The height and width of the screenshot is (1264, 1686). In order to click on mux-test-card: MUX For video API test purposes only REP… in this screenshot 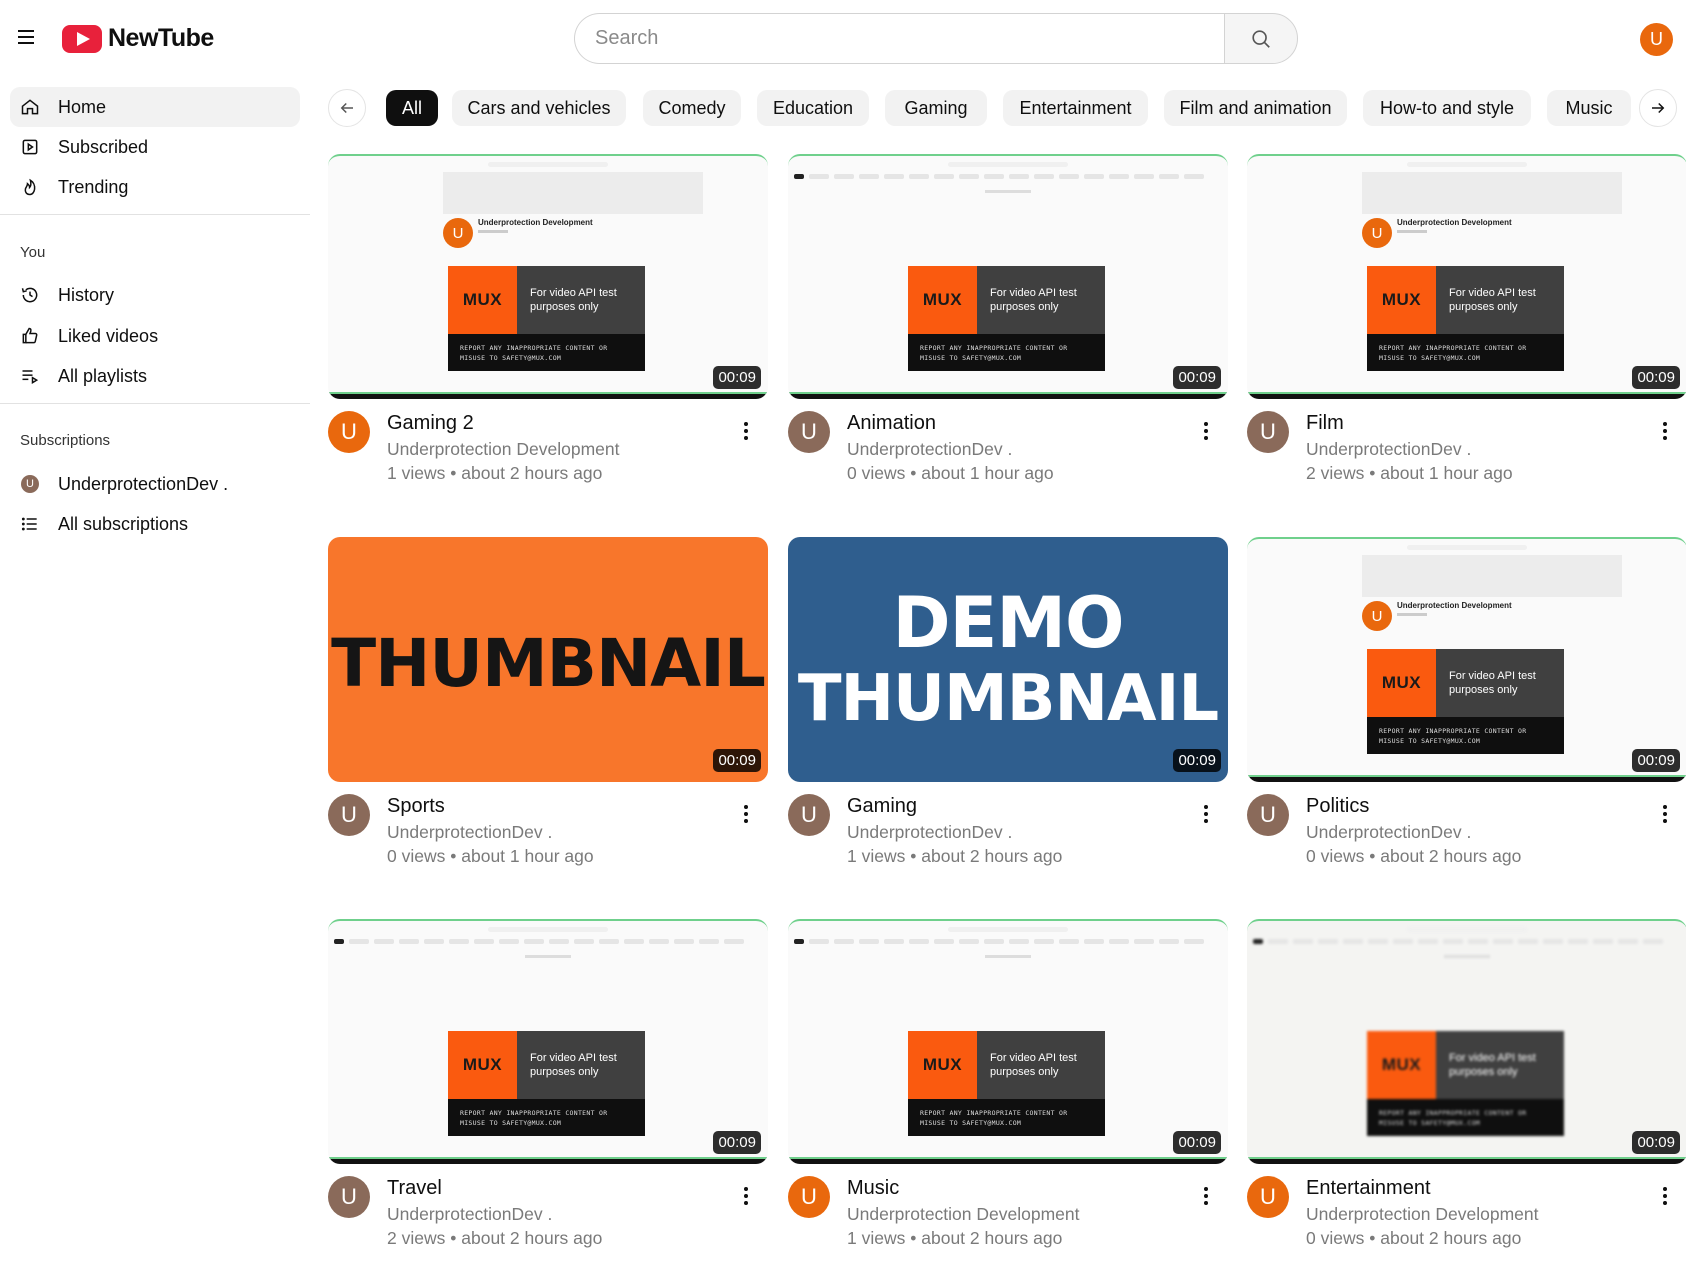, I will do `click(546, 318)`.